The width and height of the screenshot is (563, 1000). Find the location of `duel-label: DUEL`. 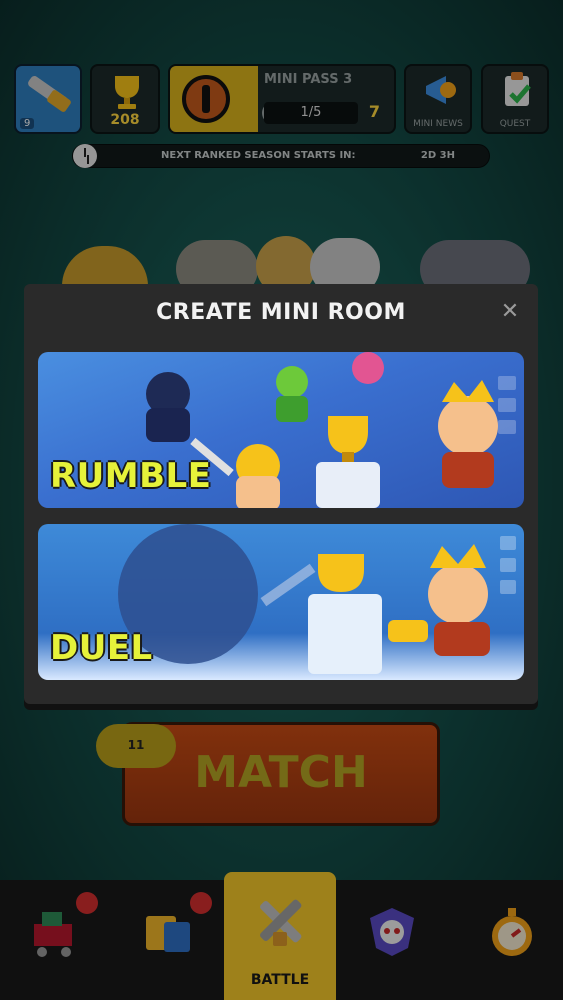

duel-label: DUEL is located at coordinates (101, 648).